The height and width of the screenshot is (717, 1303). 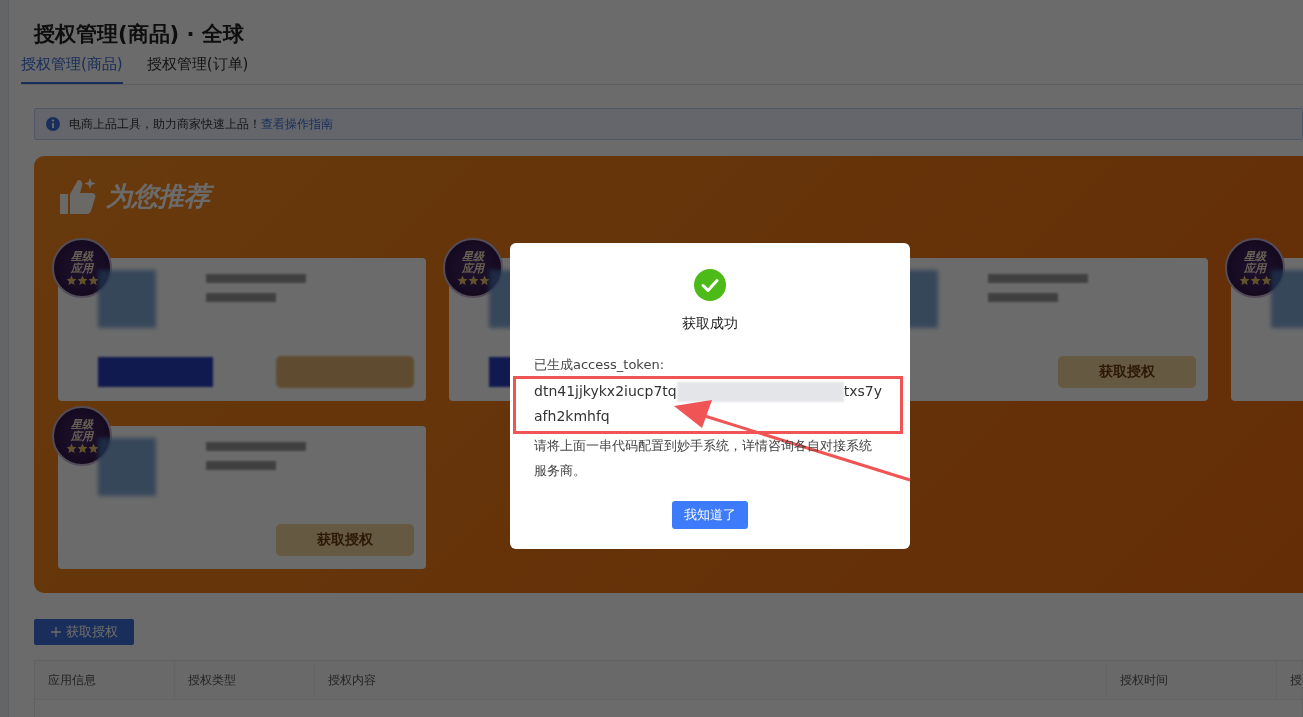 I want to click on add-button: 获取授权, so click(x=84, y=632).